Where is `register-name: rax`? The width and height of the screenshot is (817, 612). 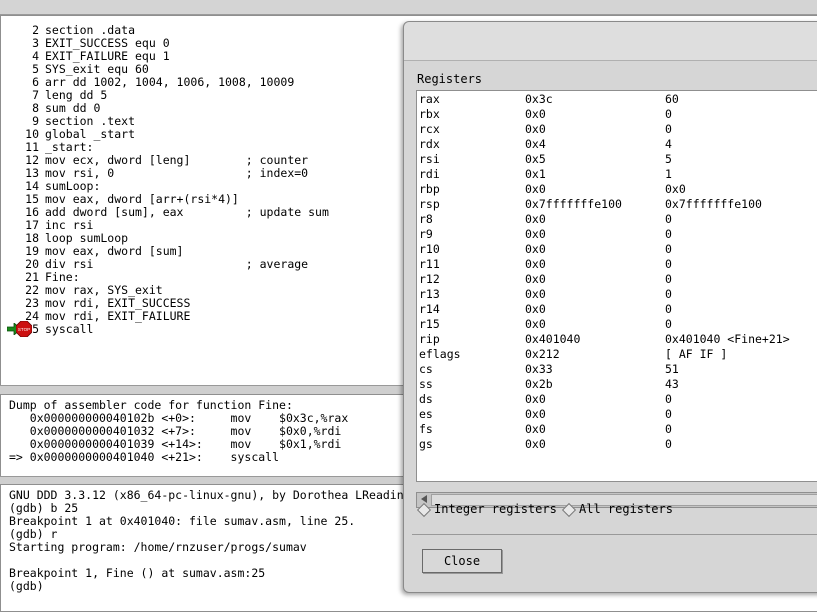
register-name: rax is located at coordinates (429, 99).